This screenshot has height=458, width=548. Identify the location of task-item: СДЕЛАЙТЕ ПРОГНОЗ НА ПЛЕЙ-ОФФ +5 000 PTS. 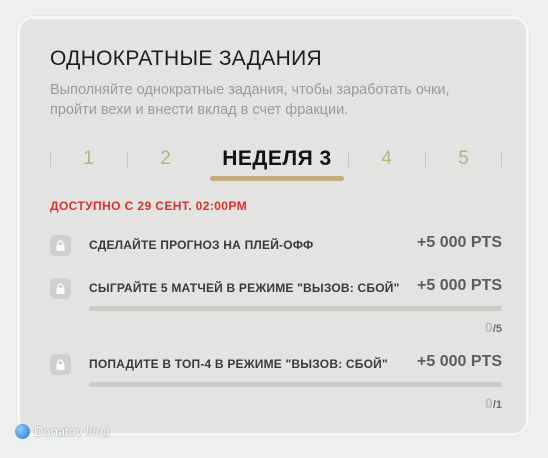
(276, 246).